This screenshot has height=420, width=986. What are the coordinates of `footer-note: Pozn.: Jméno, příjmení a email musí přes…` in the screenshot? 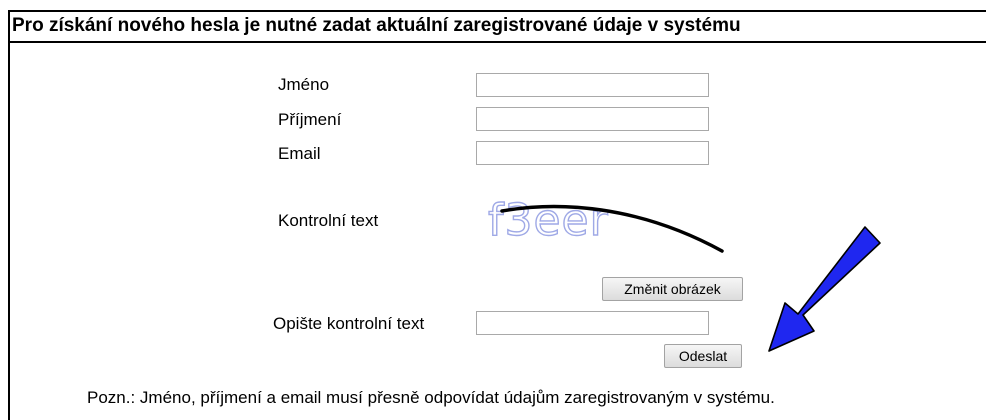 It's located at (431, 397).